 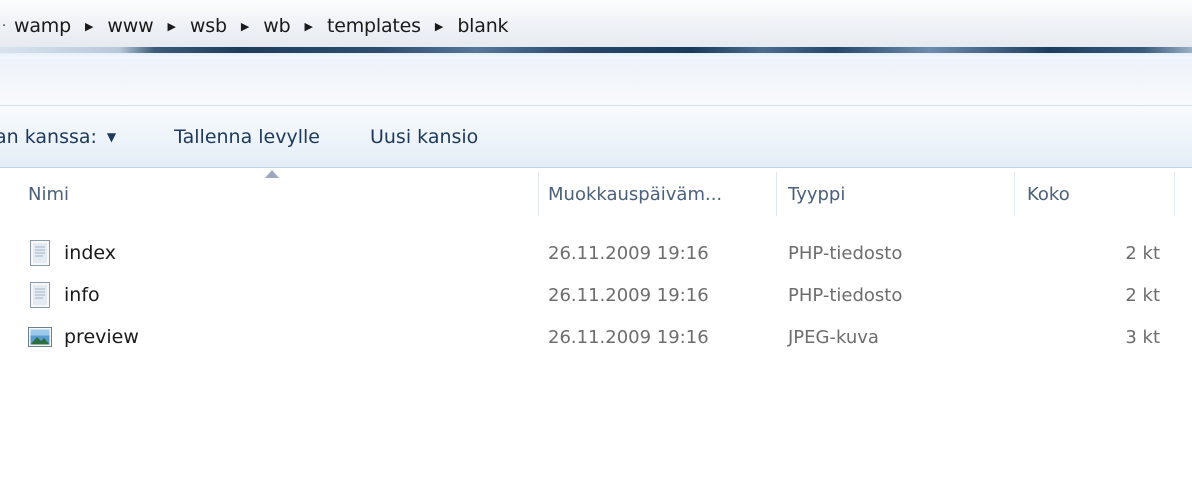 I want to click on new-folder-button: Uusi kansio, so click(x=424, y=137).